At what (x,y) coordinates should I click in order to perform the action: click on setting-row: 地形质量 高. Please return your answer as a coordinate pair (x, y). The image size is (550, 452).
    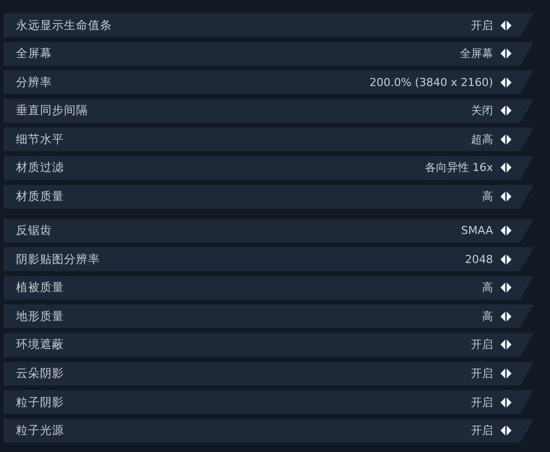
    Looking at the image, I should click on (269, 316).